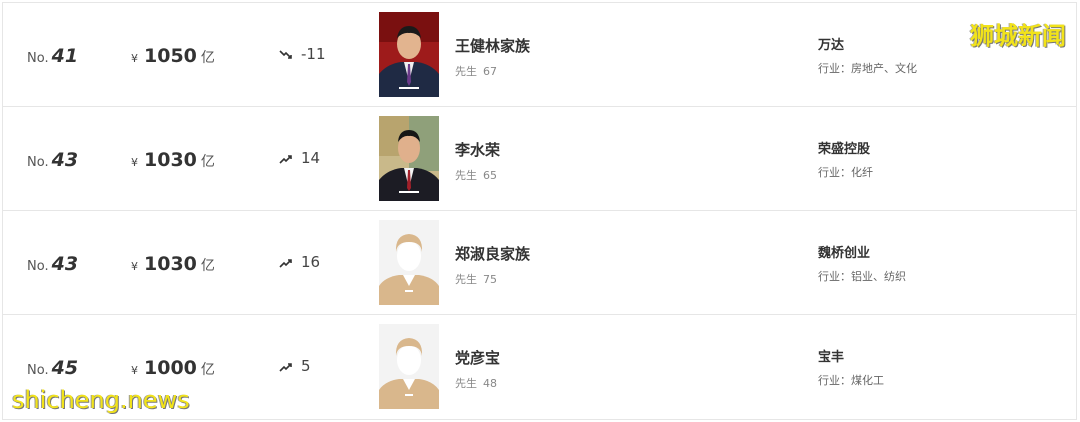  What do you see at coordinates (490, 175) in the screenshot?
I see `person-age: 65` at bounding box center [490, 175].